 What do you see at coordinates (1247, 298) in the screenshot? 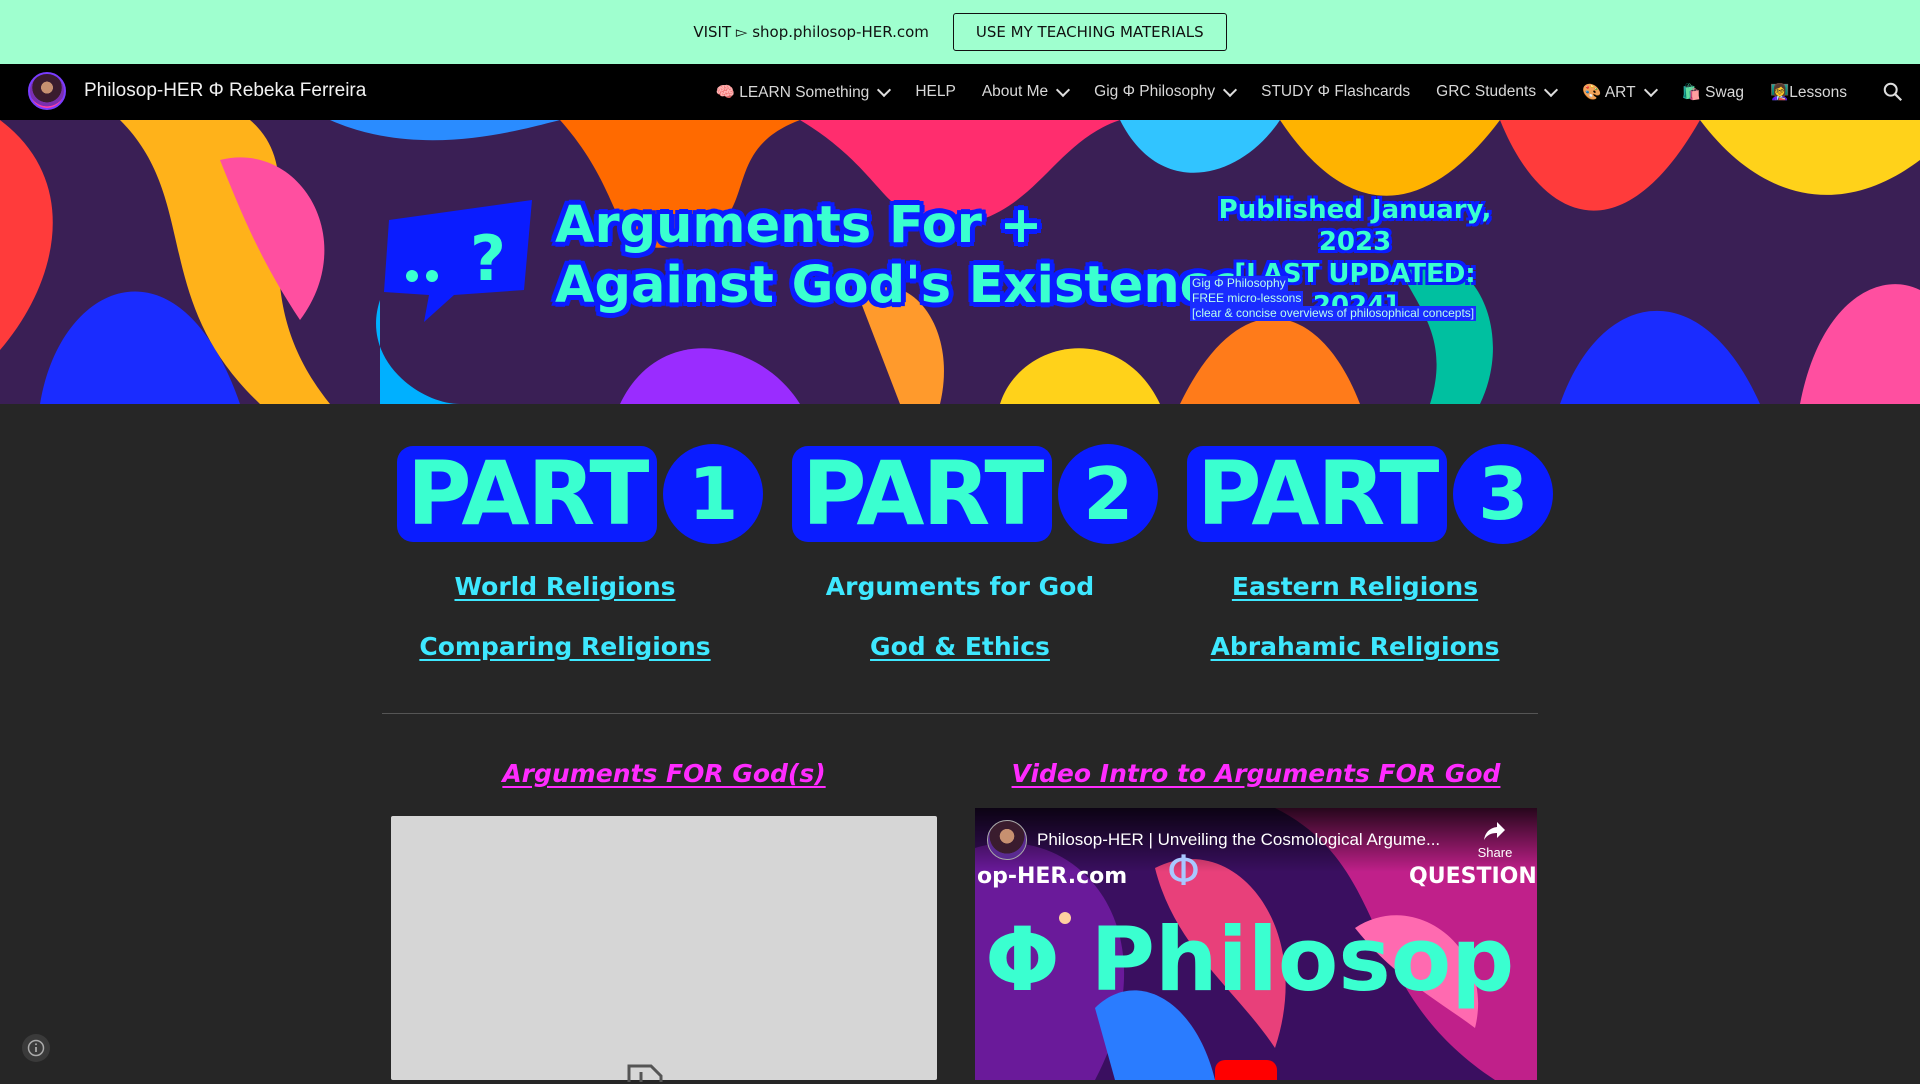
I see `note-line: FREE micro-lessons` at bounding box center [1247, 298].